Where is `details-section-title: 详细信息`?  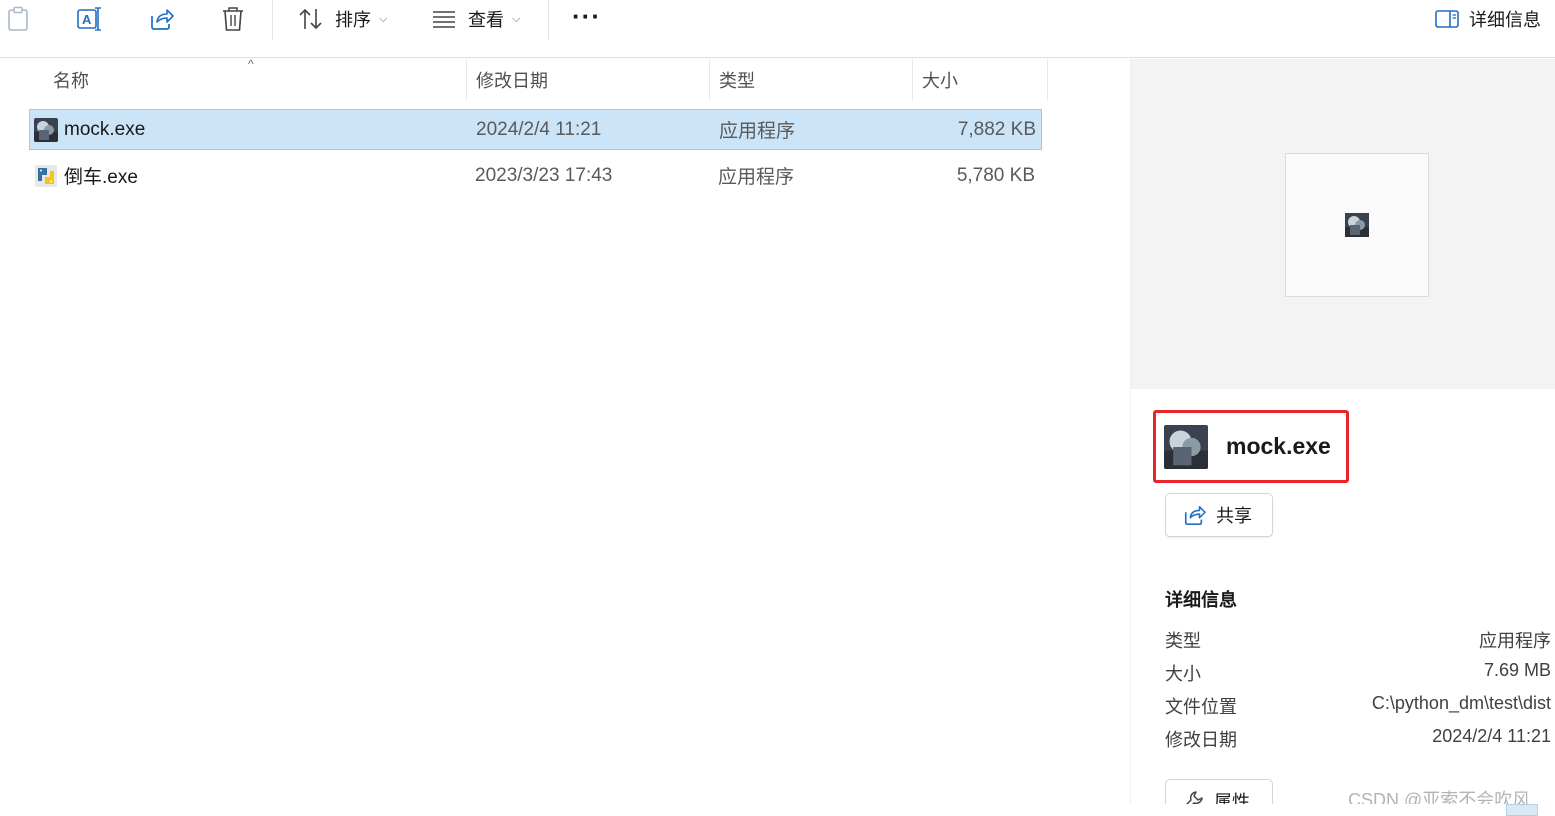 details-section-title: 详细信息 is located at coordinates (1201, 600).